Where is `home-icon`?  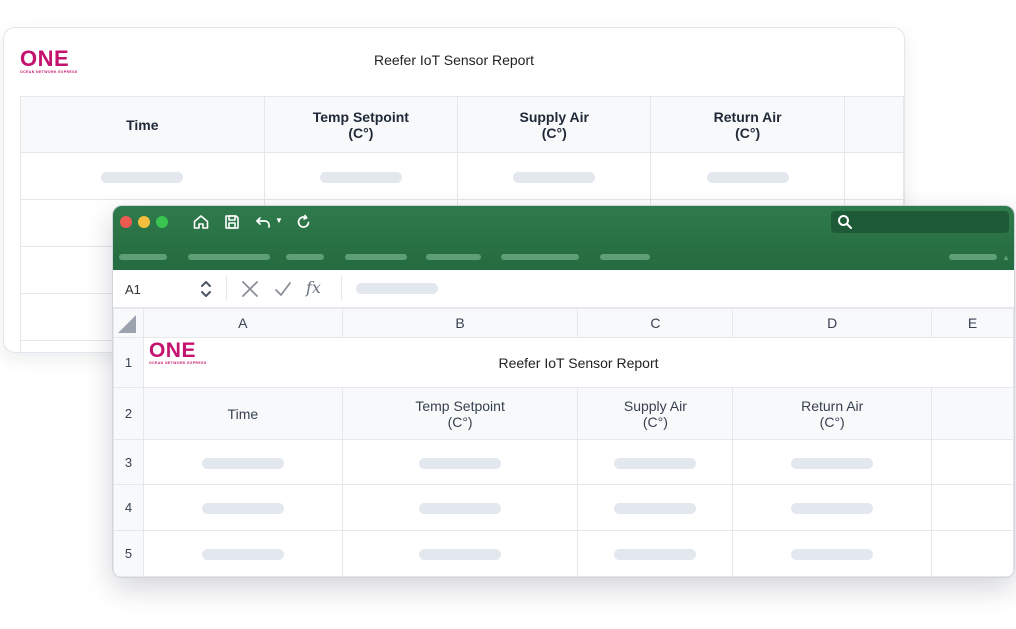 home-icon is located at coordinates (201, 222).